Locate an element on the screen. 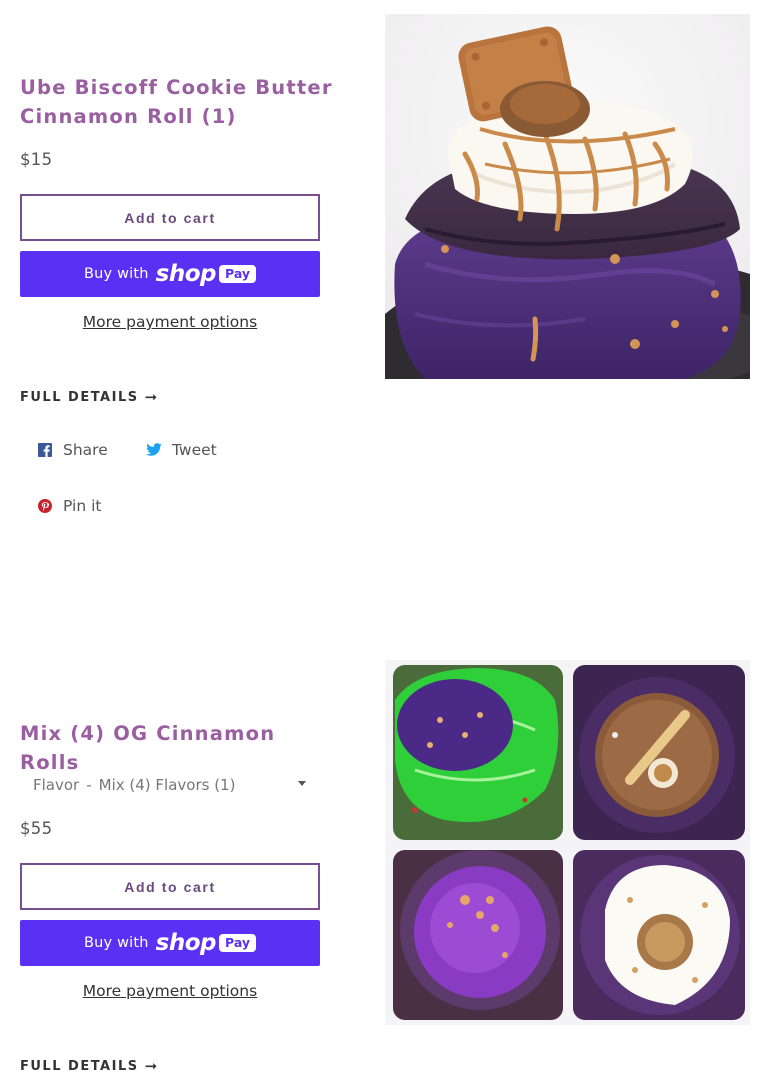 The image size is (770, 1092). facebook-icon is located at coordinates (45, 450).